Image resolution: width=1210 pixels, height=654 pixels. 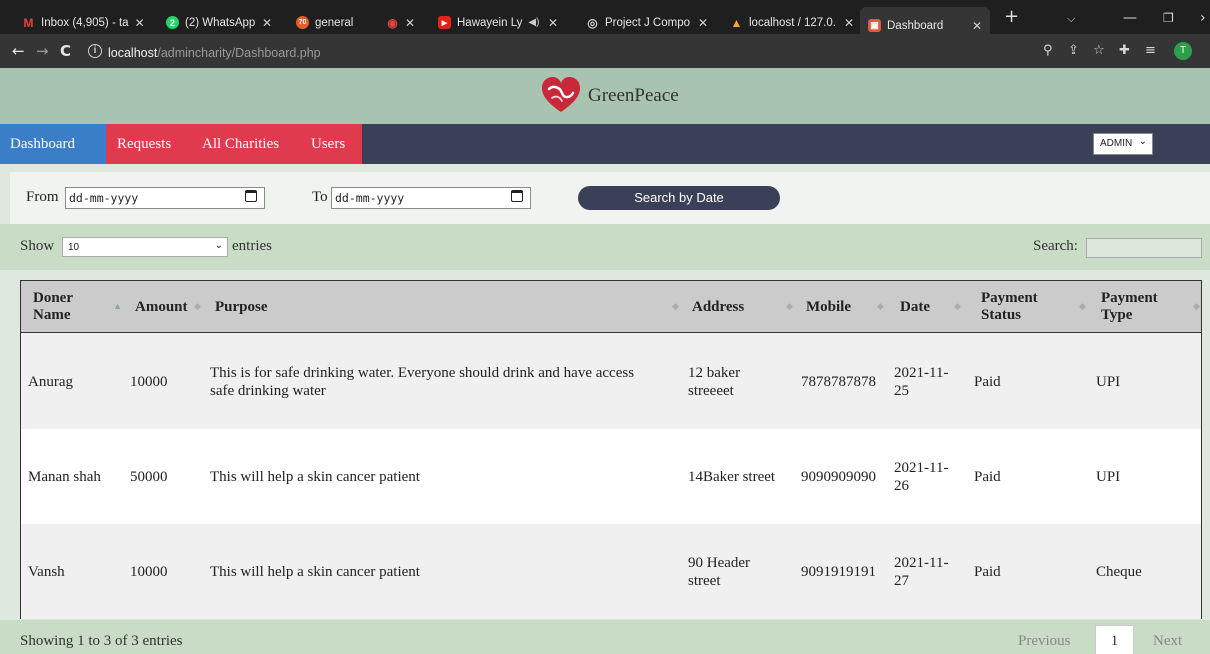 I want to click on nav-users: Users, so click(x=328, y=144).